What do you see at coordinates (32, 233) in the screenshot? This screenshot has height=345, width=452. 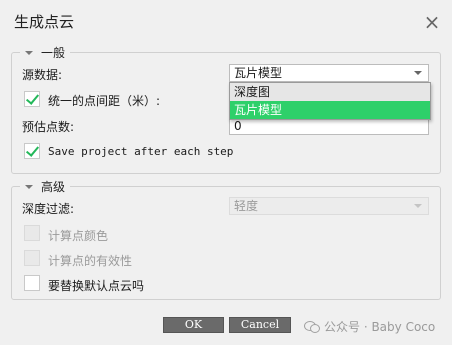 I see `compute-color-checkbox` at bounding box center [32, 233].